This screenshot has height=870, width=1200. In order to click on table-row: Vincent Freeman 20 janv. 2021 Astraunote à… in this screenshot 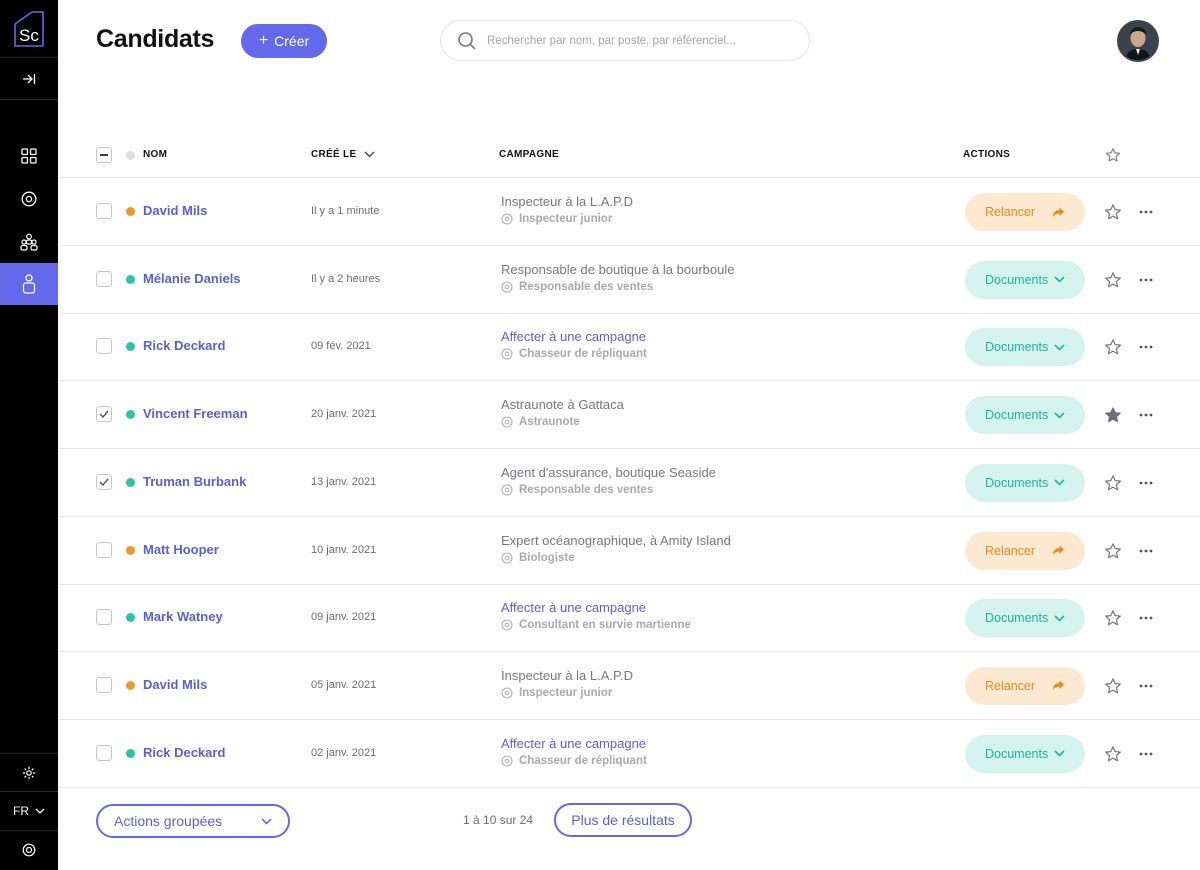, I will do `click(629, 415)`.